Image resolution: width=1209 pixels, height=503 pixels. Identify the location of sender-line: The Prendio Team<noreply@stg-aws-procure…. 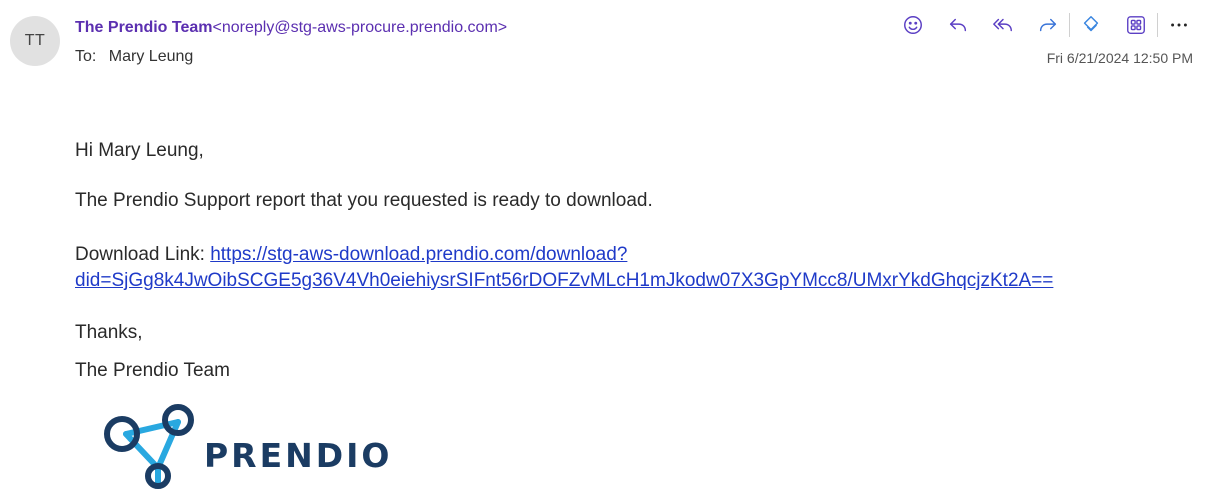
(291, 28).